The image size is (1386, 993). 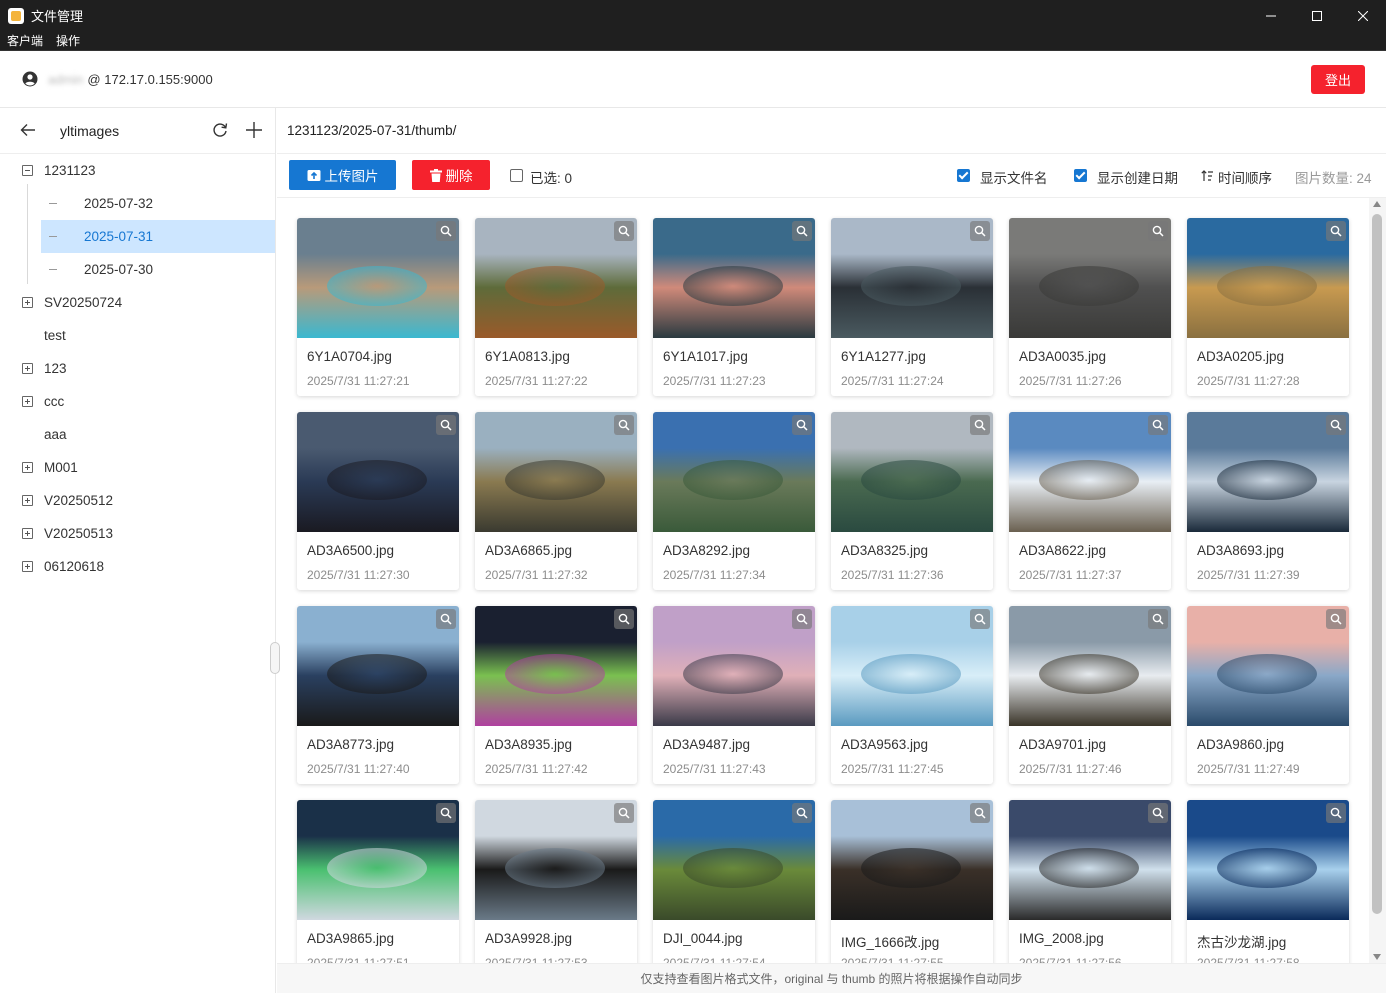 I want to click on image-card: AD3A9928.jpg 2025/7/31 11:27:53, so click(x=556, y=881).